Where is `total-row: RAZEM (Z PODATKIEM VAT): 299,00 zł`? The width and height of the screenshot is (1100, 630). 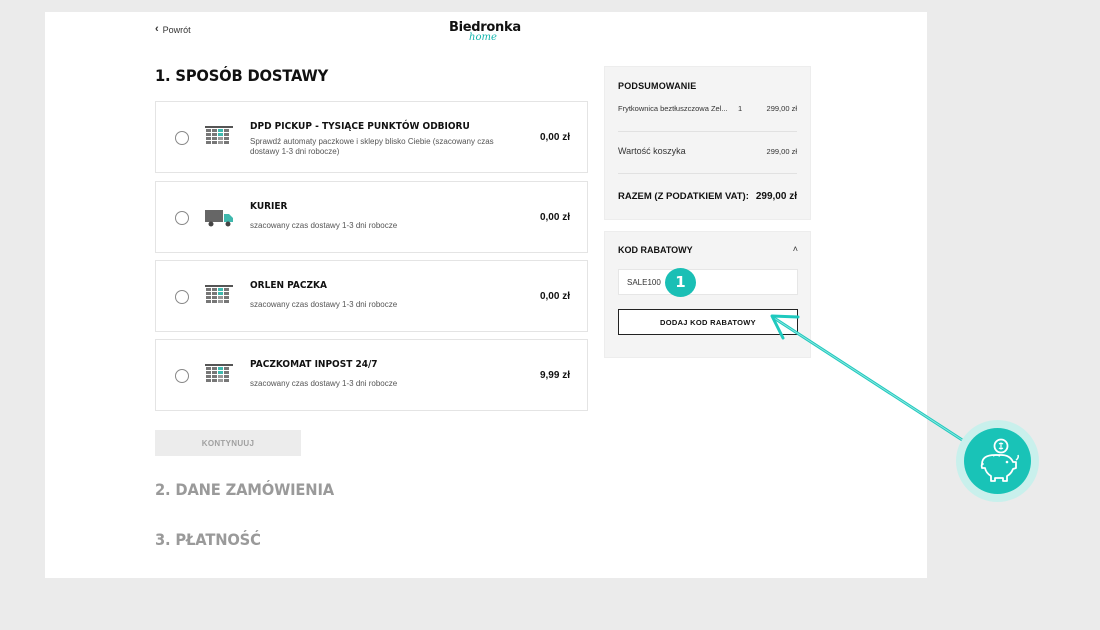 total-row: RAZEM (Z PODATKIEM VAT): 299,00 zł is located at coordinates (707, 196).